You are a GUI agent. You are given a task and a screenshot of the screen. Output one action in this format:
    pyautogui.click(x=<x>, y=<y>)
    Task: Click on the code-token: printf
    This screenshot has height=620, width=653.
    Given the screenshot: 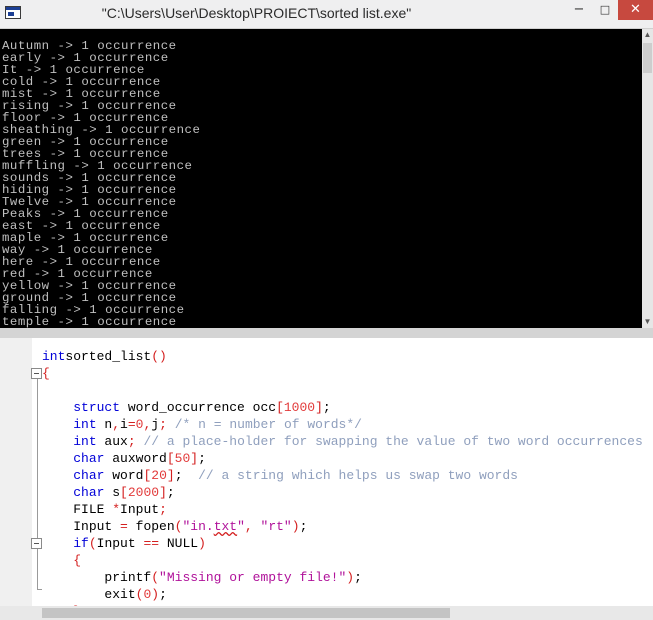 What is the action you would take?
    pyautogui.click(x=128, y=577)
    